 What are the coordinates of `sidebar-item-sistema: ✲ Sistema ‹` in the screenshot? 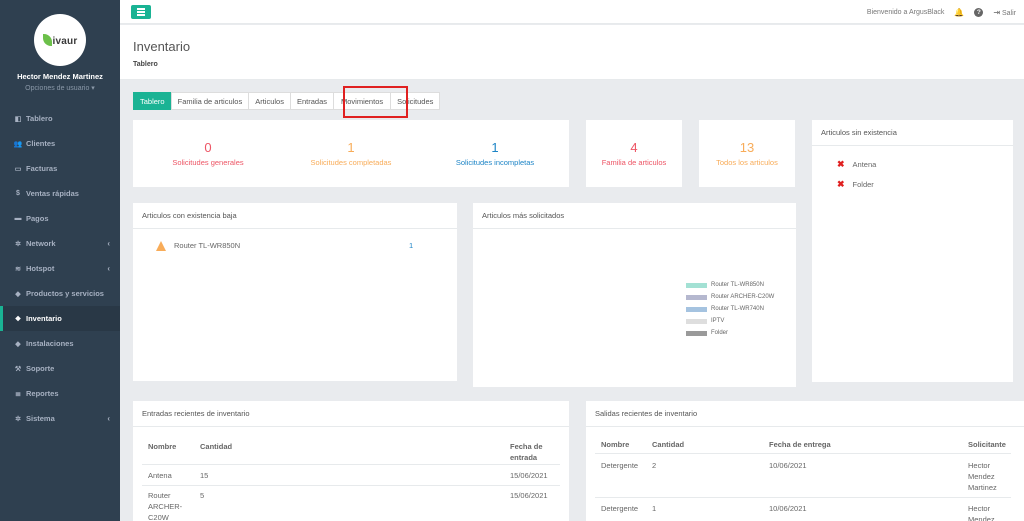 It's located at (60, 418).